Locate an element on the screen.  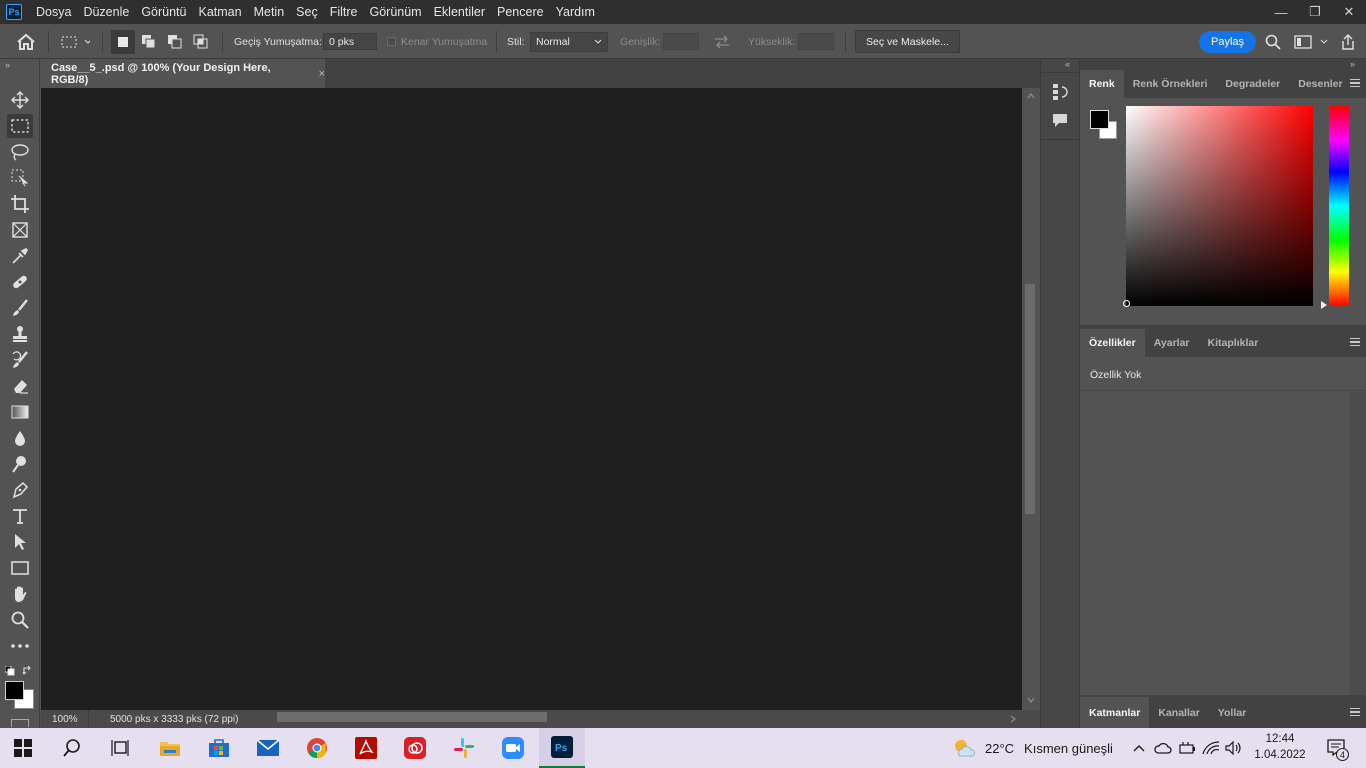
crop-tool is located at coordinates (20, 204).